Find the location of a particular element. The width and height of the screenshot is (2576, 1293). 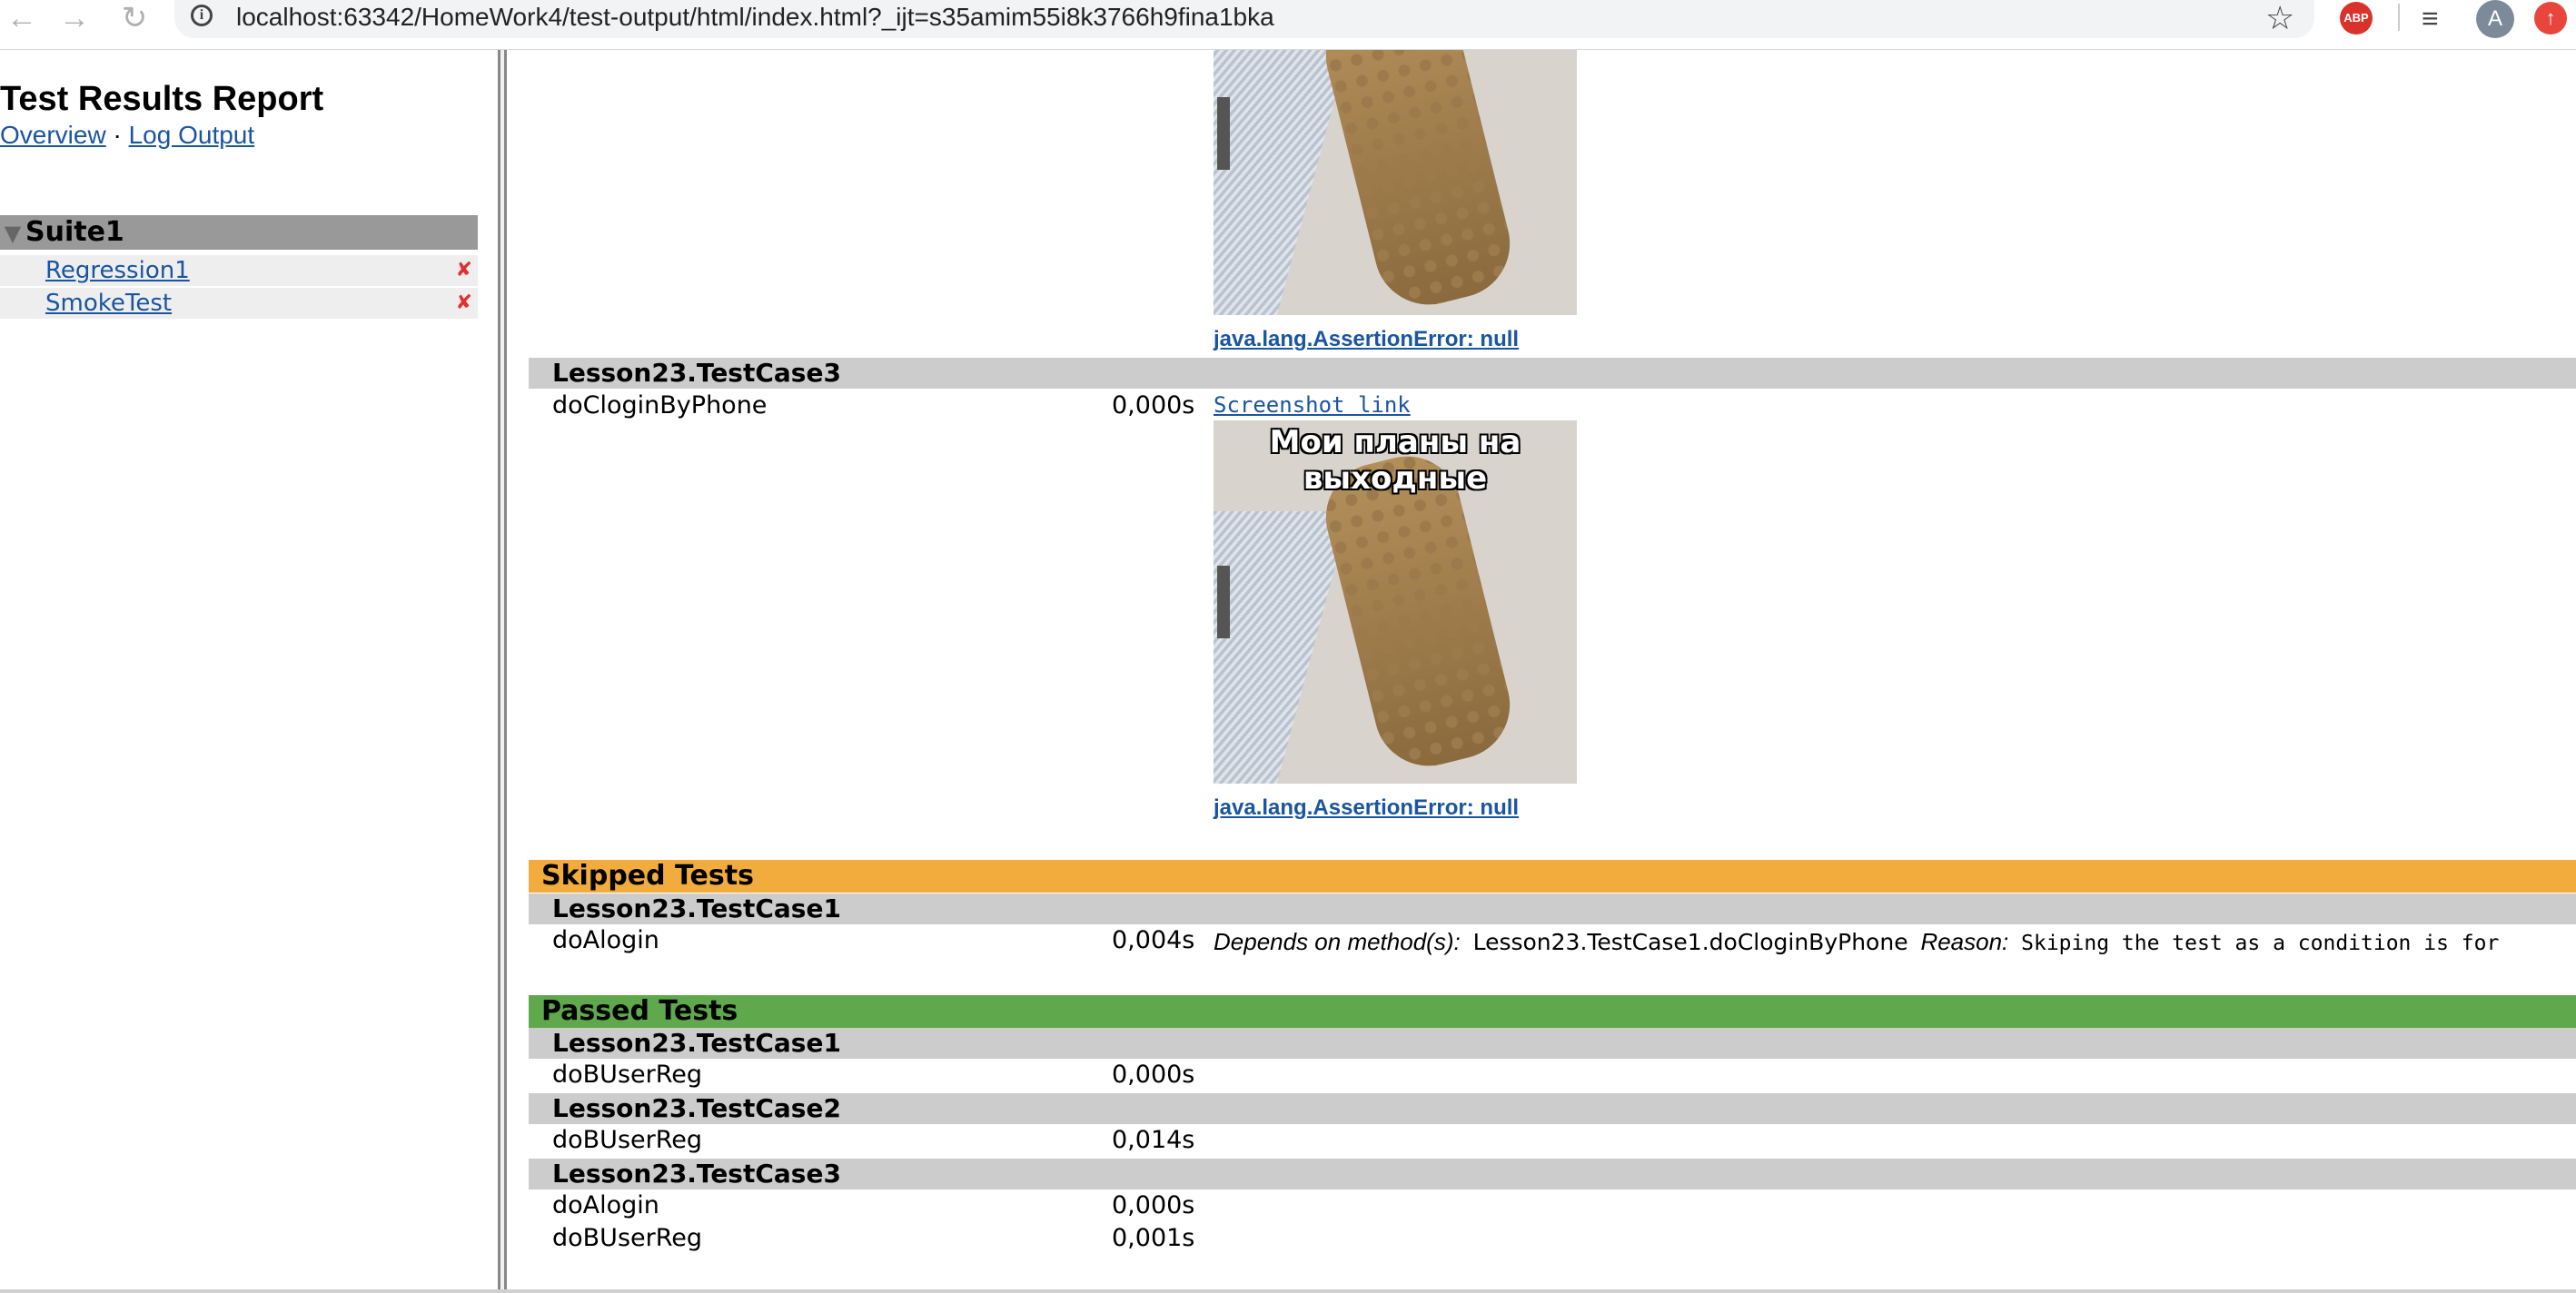

class-row: Lesson23.TestCase2 is located at coordinates (1552, 1109).